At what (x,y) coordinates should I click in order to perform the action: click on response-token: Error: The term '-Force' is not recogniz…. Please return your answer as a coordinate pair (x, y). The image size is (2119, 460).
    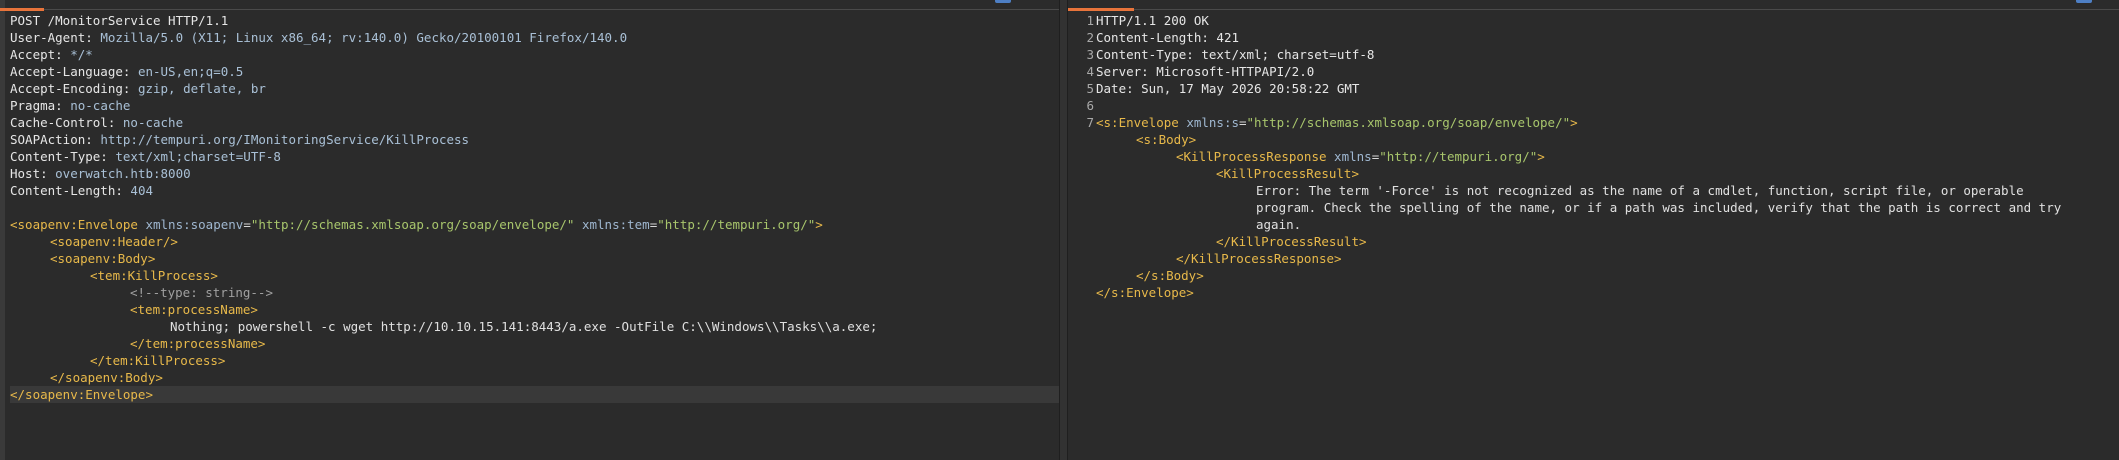
    Looking at the image, I should click on (1640, 190).